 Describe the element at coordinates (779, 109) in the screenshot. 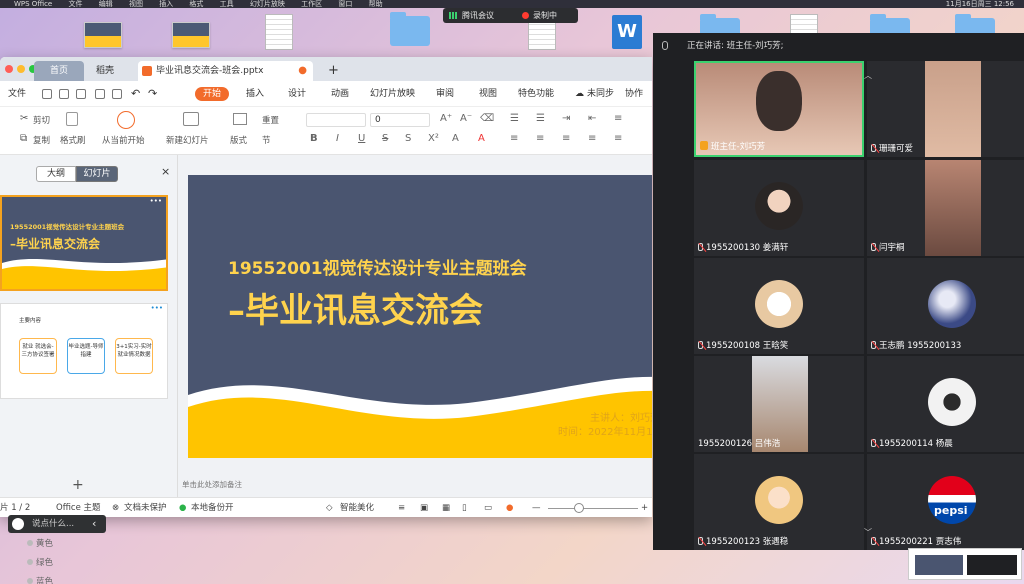

I see `video-tile: 班主任-刘巧芳` at that location.